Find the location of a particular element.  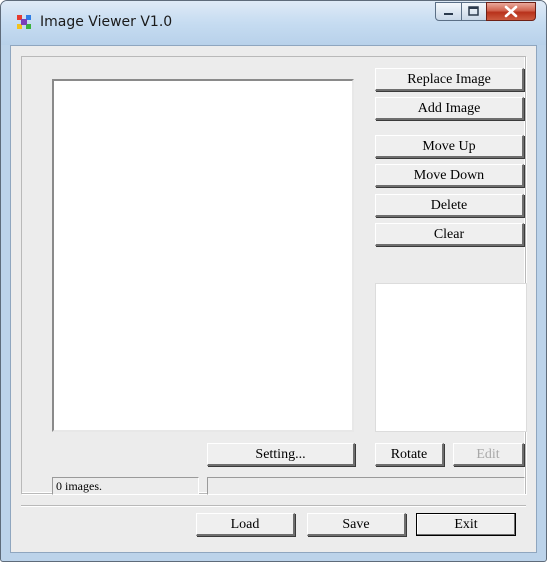

clear-button: Clear is located at coordinates (449, 234).